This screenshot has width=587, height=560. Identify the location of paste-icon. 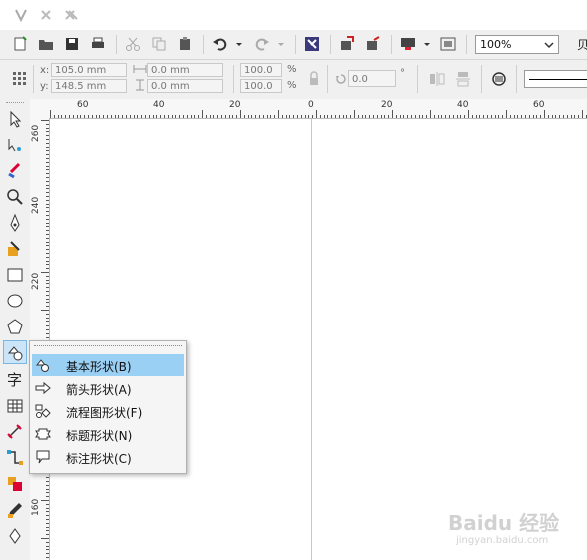
(185, 44).